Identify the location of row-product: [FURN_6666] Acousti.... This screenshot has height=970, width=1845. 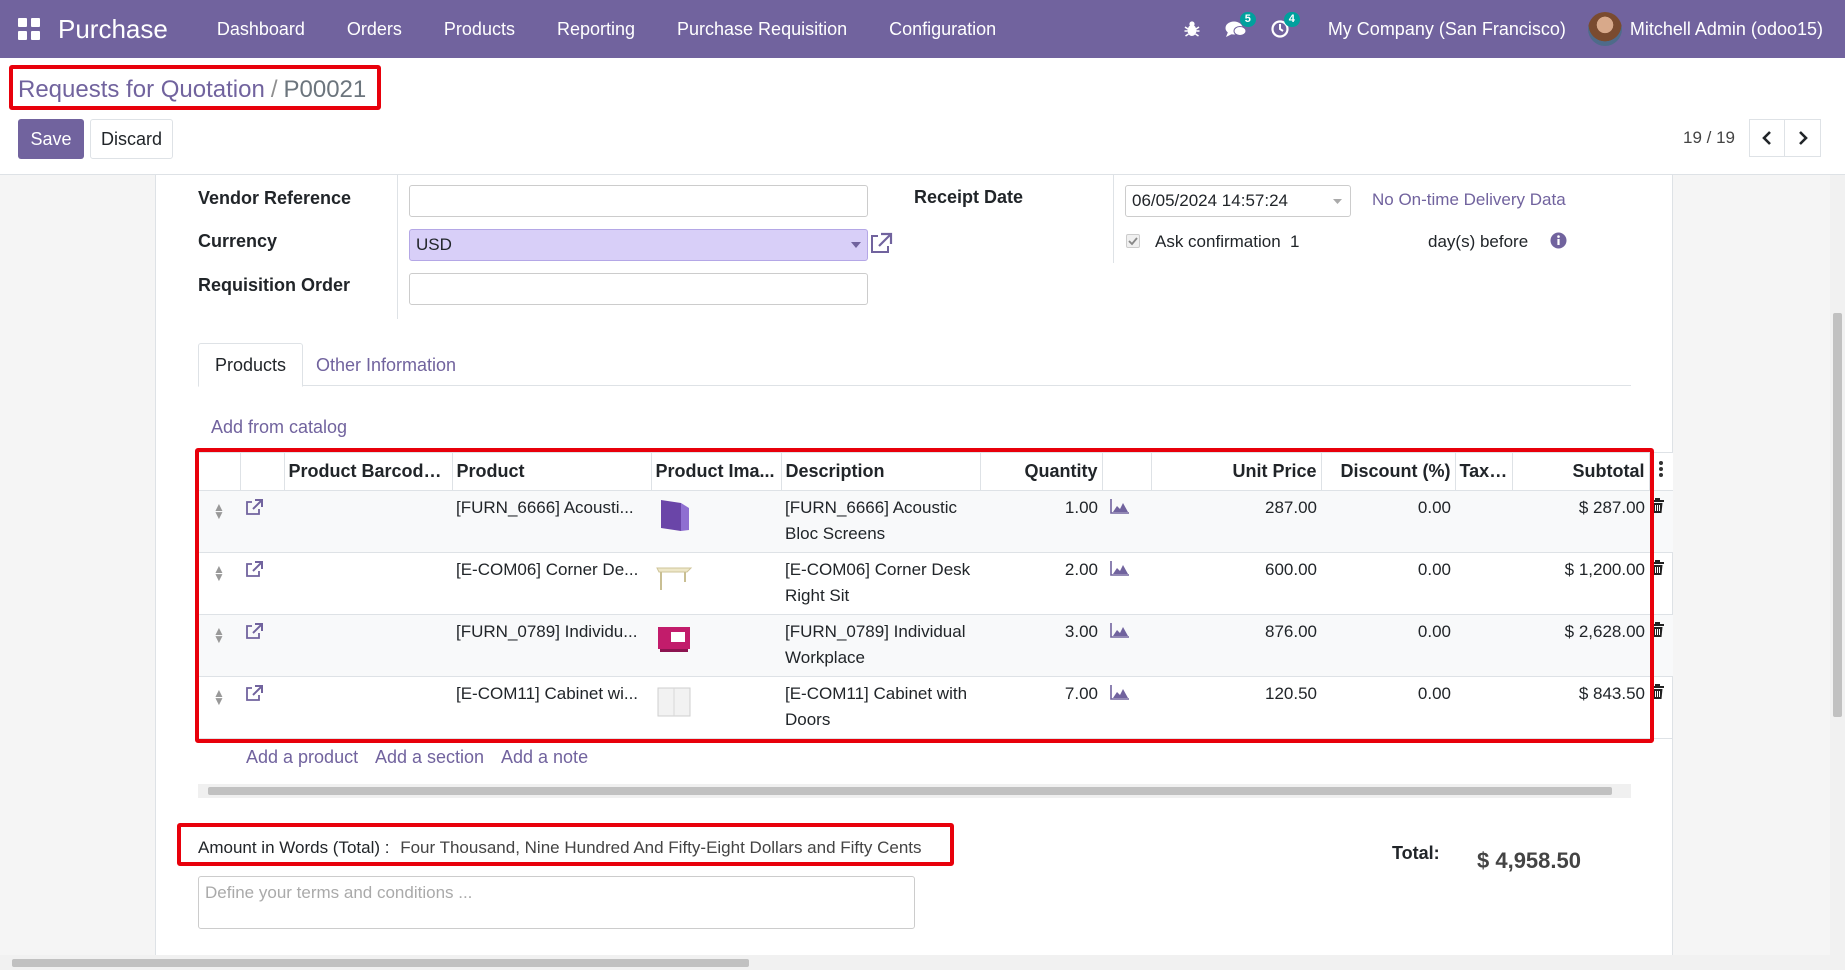
(551, 521).